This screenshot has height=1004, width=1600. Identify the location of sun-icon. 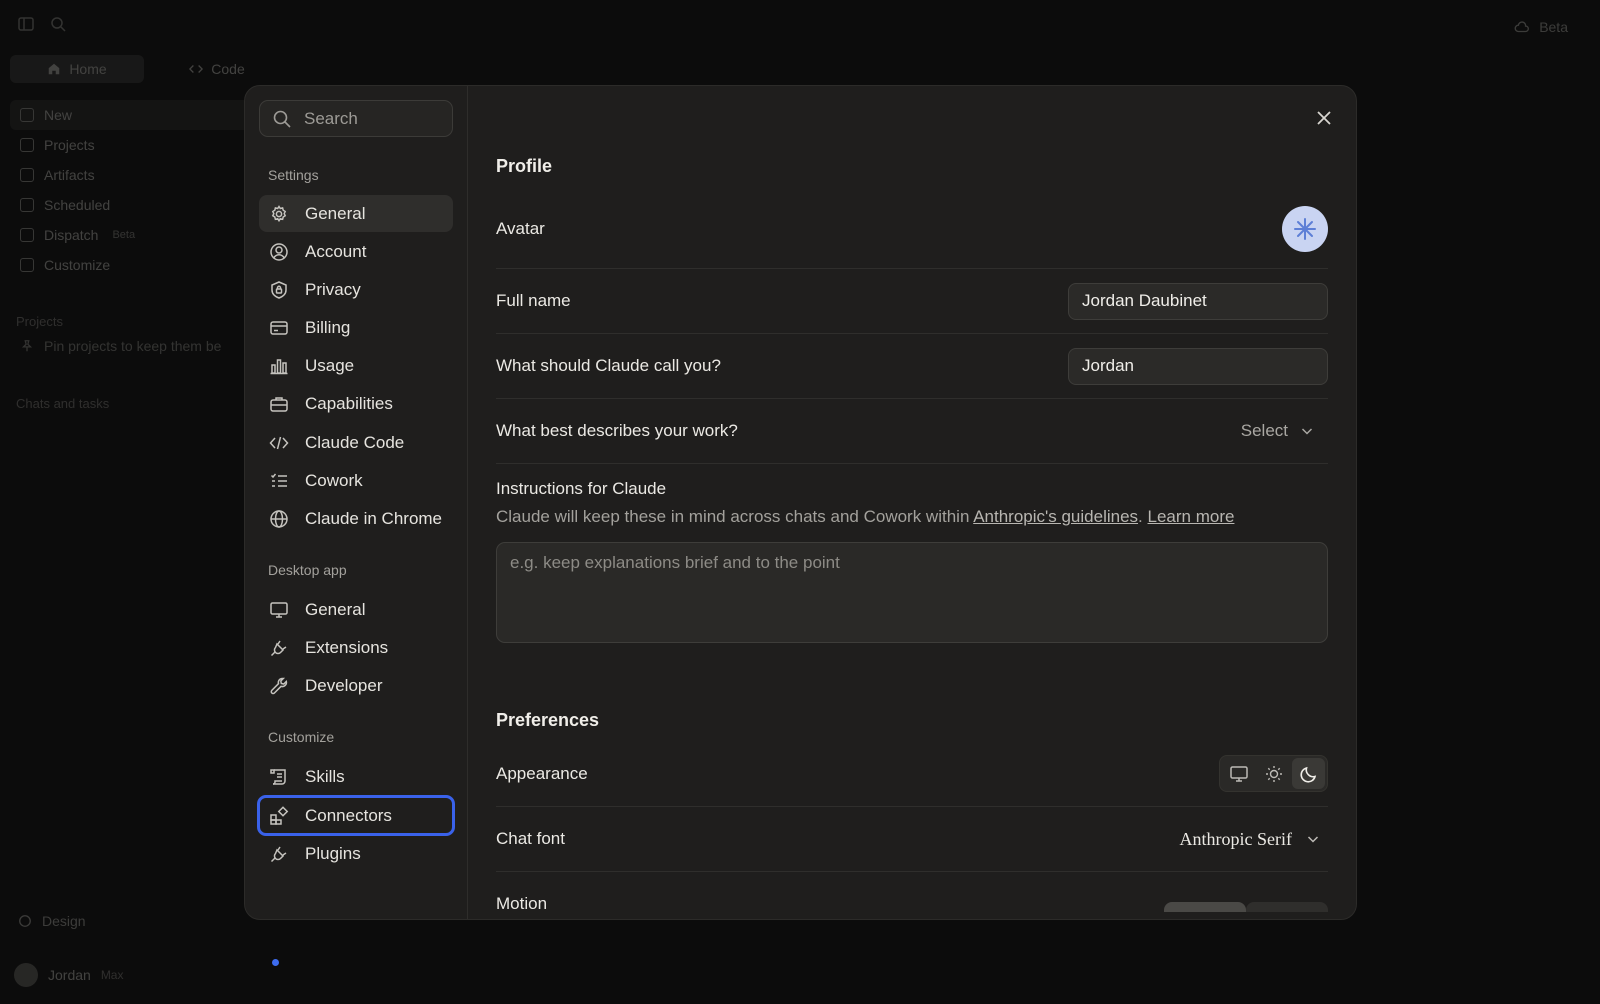
(1274, 774).